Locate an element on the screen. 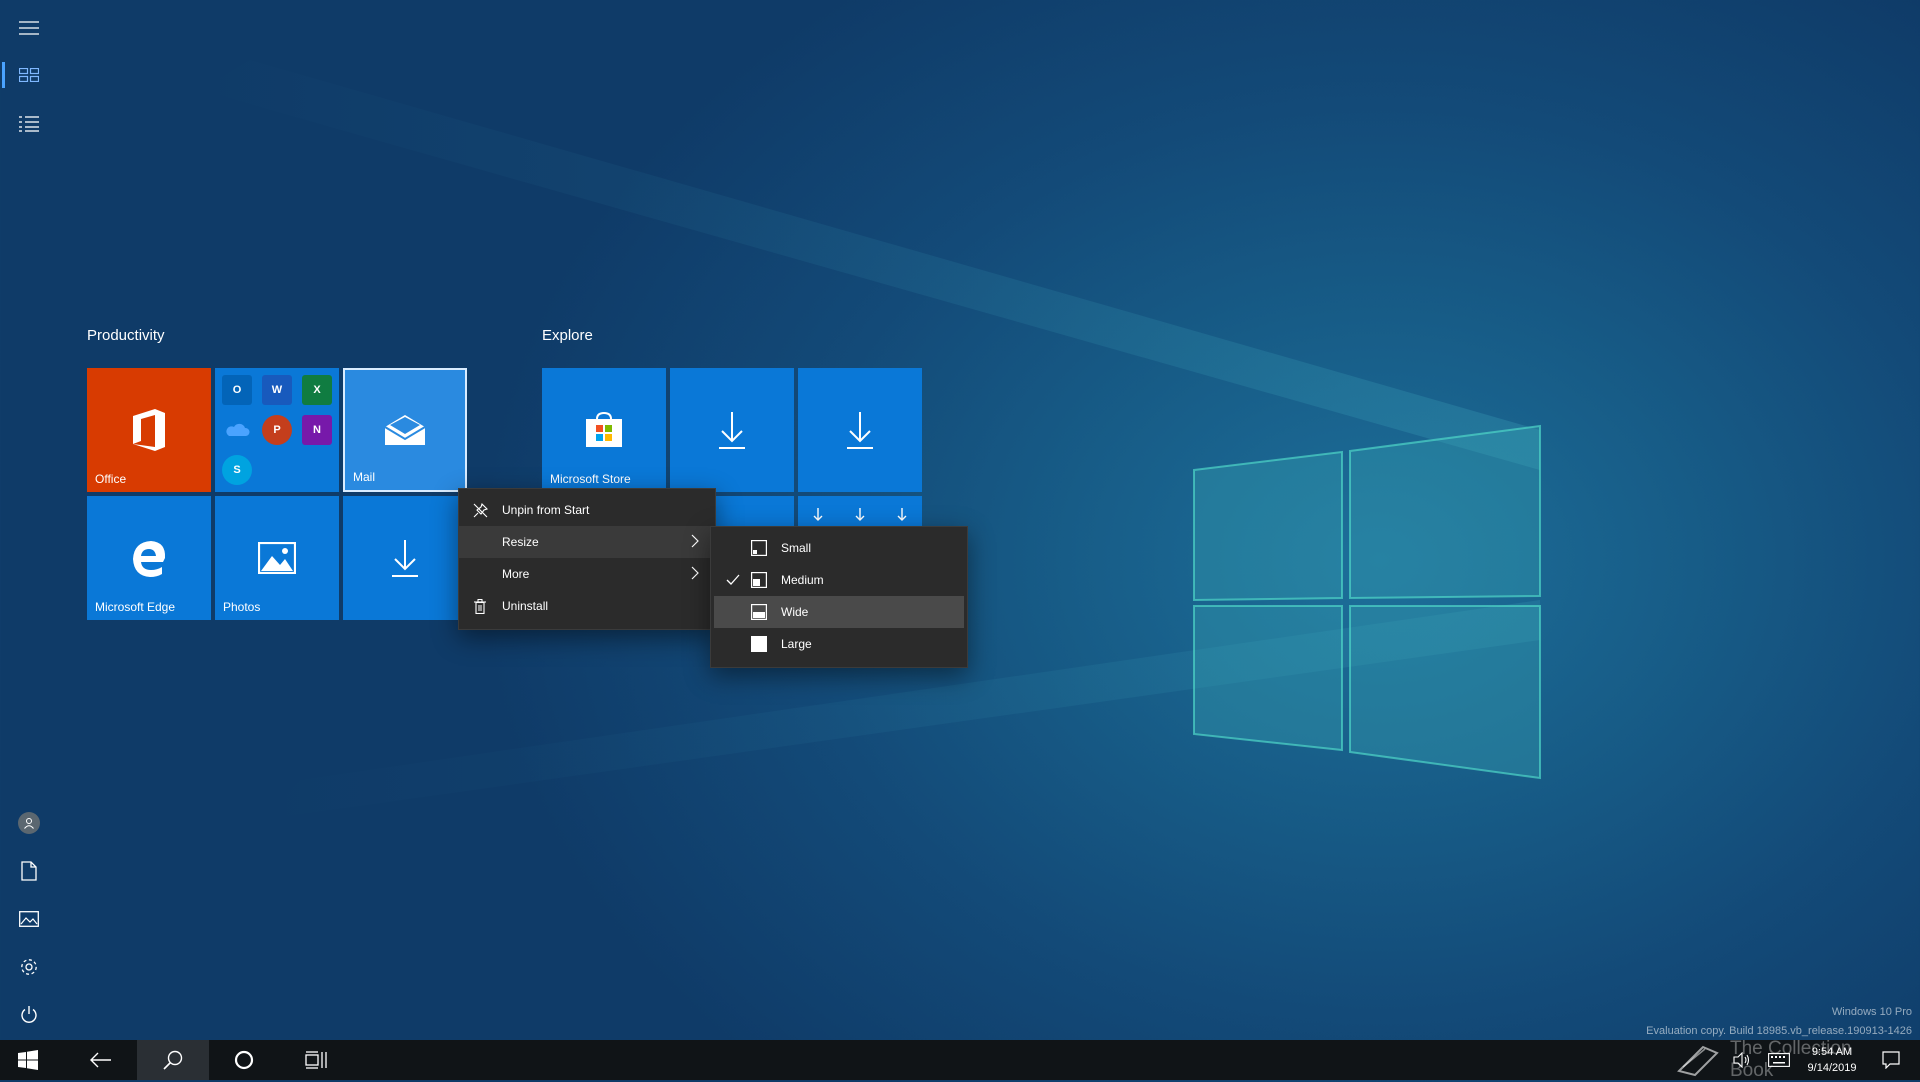 The image size is (1920, 1082). onenote-icon: N is located at coordinates (317, 430).